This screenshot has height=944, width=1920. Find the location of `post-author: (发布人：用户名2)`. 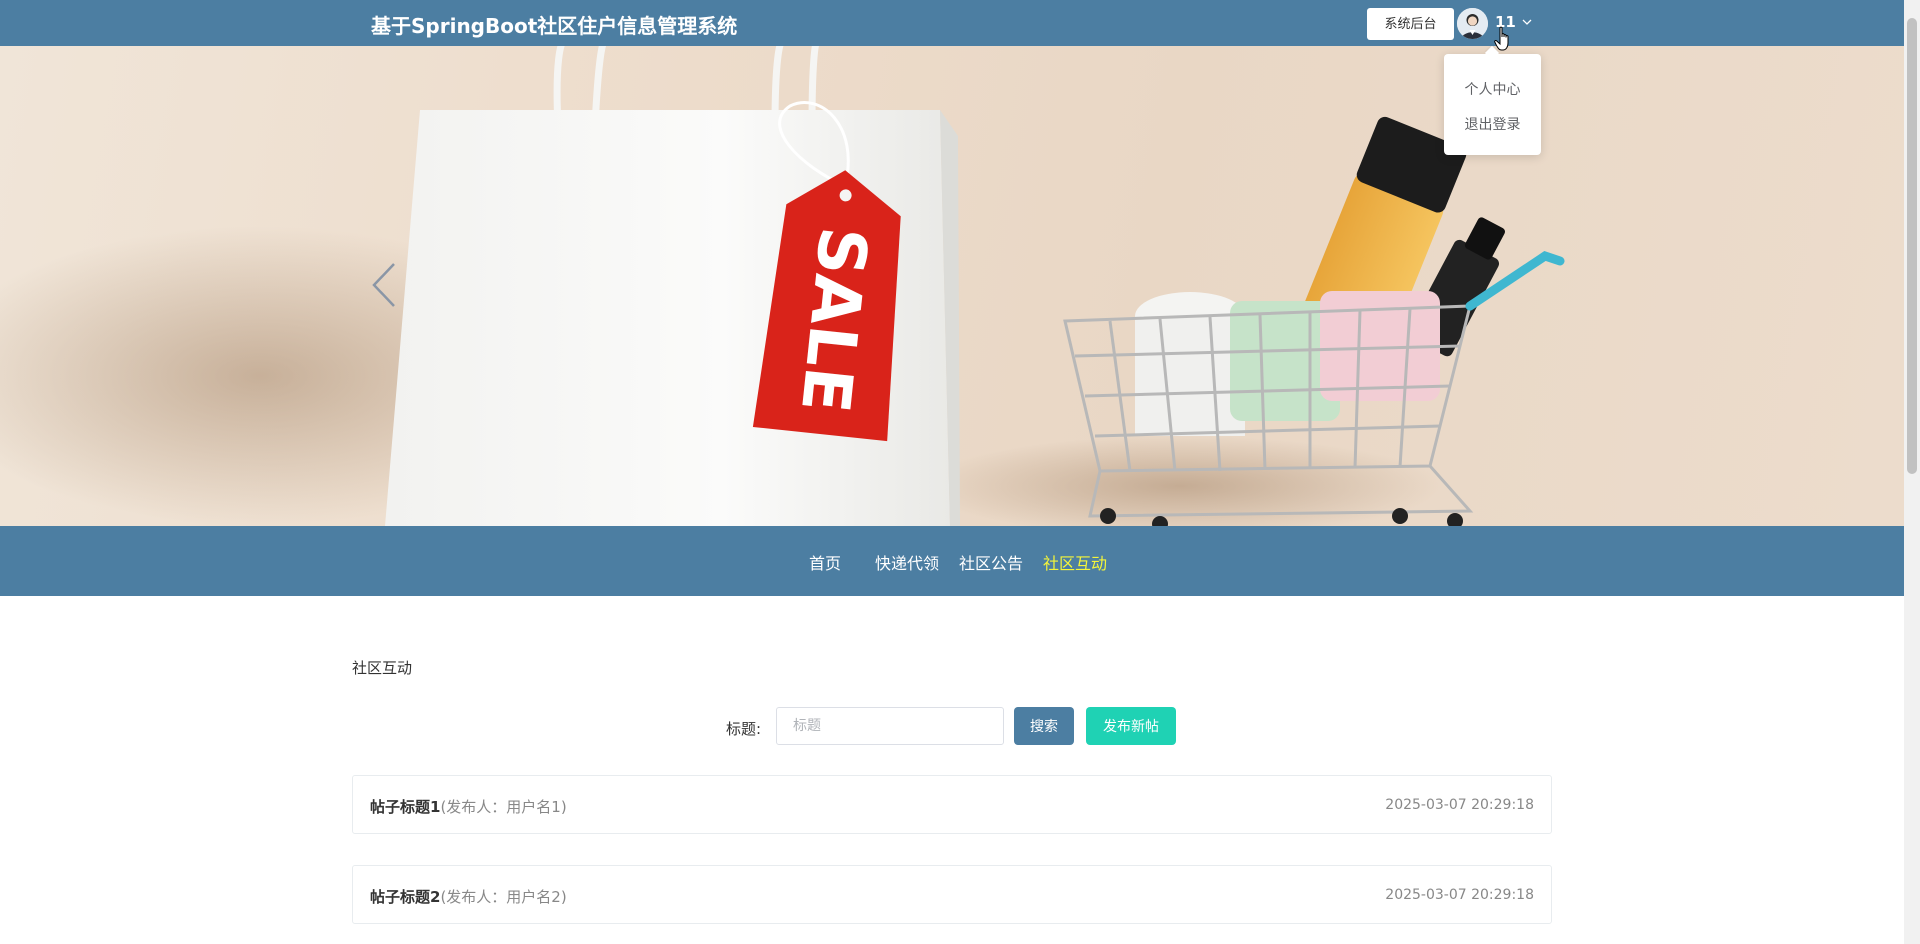

post-author: (发布人：用户名2) is located at coordinates (503, 897).